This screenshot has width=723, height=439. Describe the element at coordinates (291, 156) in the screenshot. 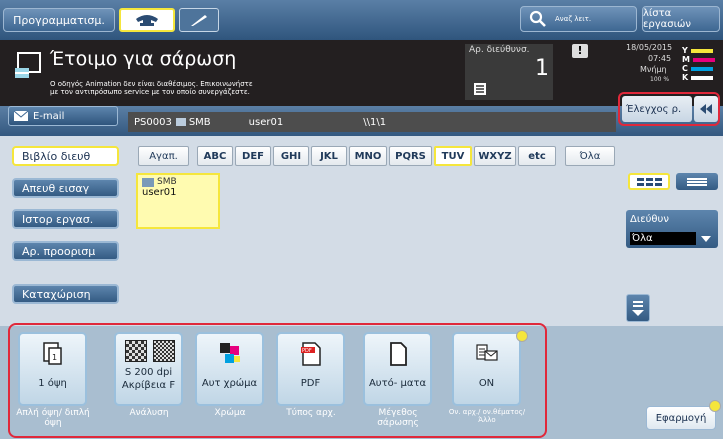

I see `index-tab-ghi: GHI` at that location.